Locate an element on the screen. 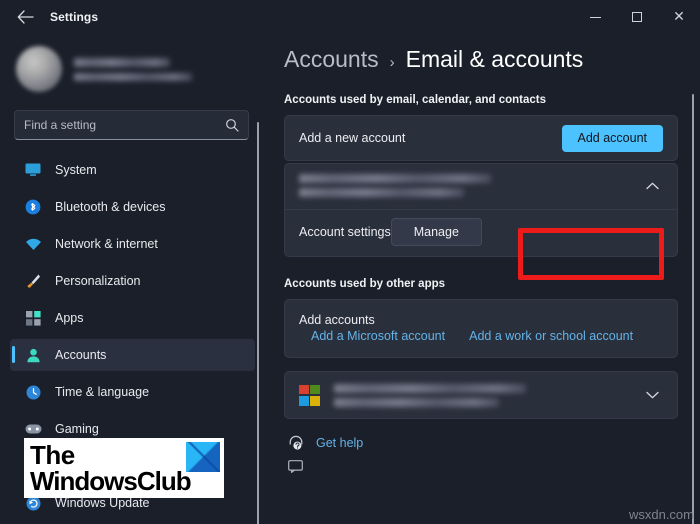  search-icon is located at coordinates (232, 125).